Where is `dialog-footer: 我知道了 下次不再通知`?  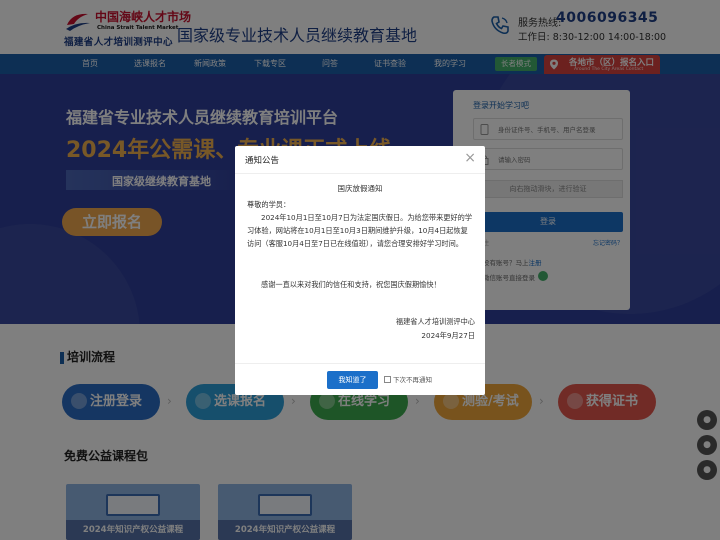 dialog-footer: 我知道了 下次不再通知 is located at coordinates (360, 379).